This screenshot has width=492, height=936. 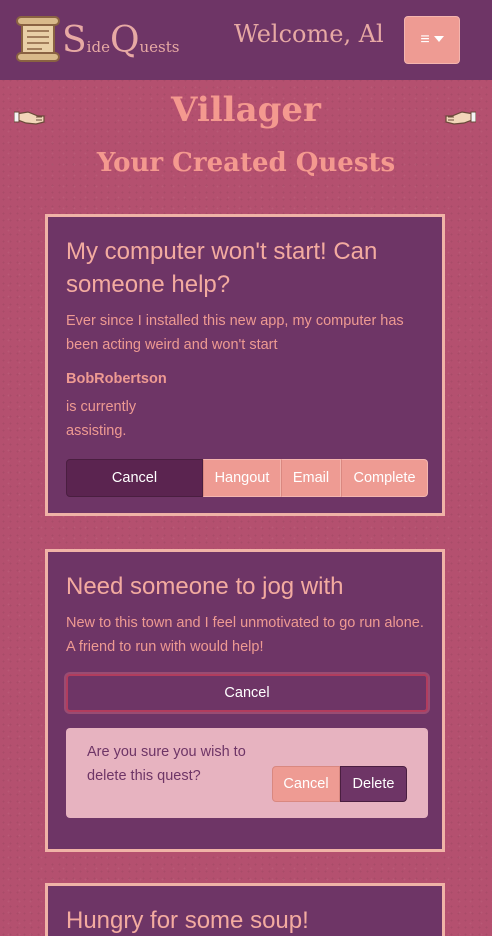 What do you see at coordinates (432, 40) in the screenshot?
I see `menu-toggle-button: ≡` at bounding box center [432, 40].